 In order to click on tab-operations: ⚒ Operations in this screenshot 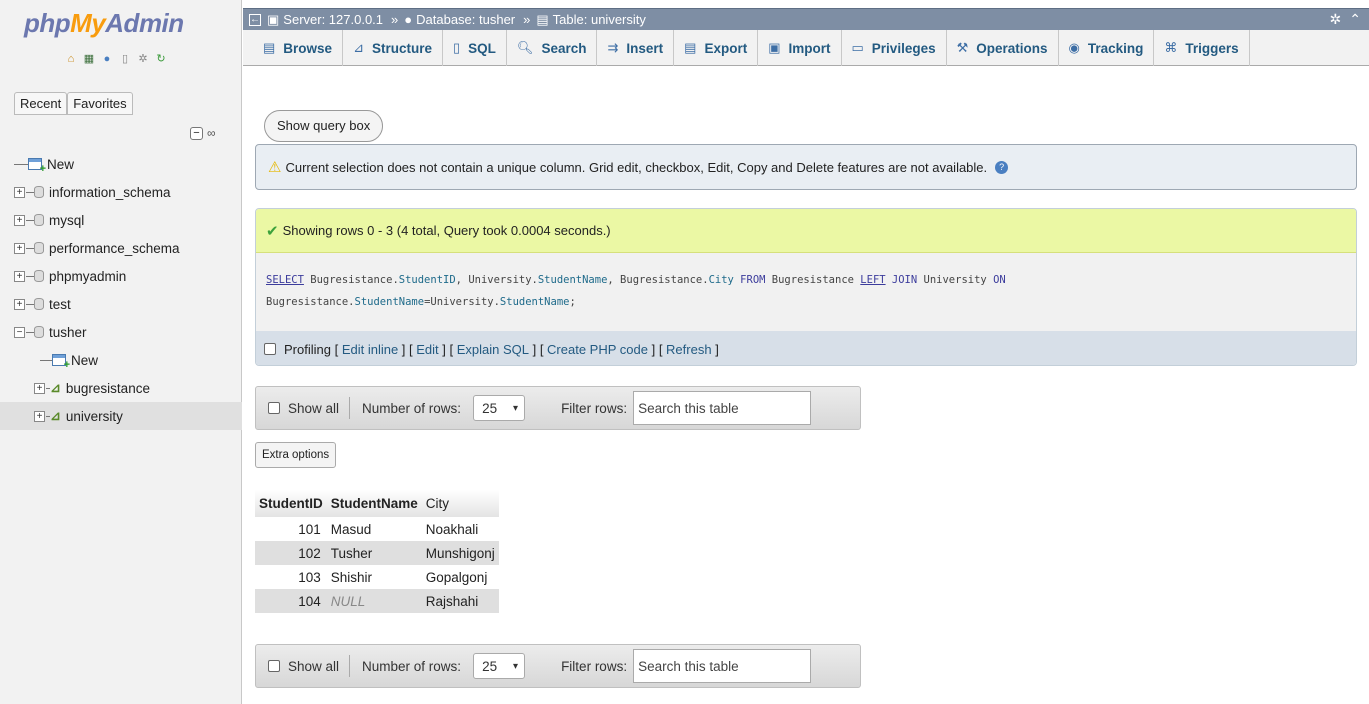, I will do `click(1003, 48)`.